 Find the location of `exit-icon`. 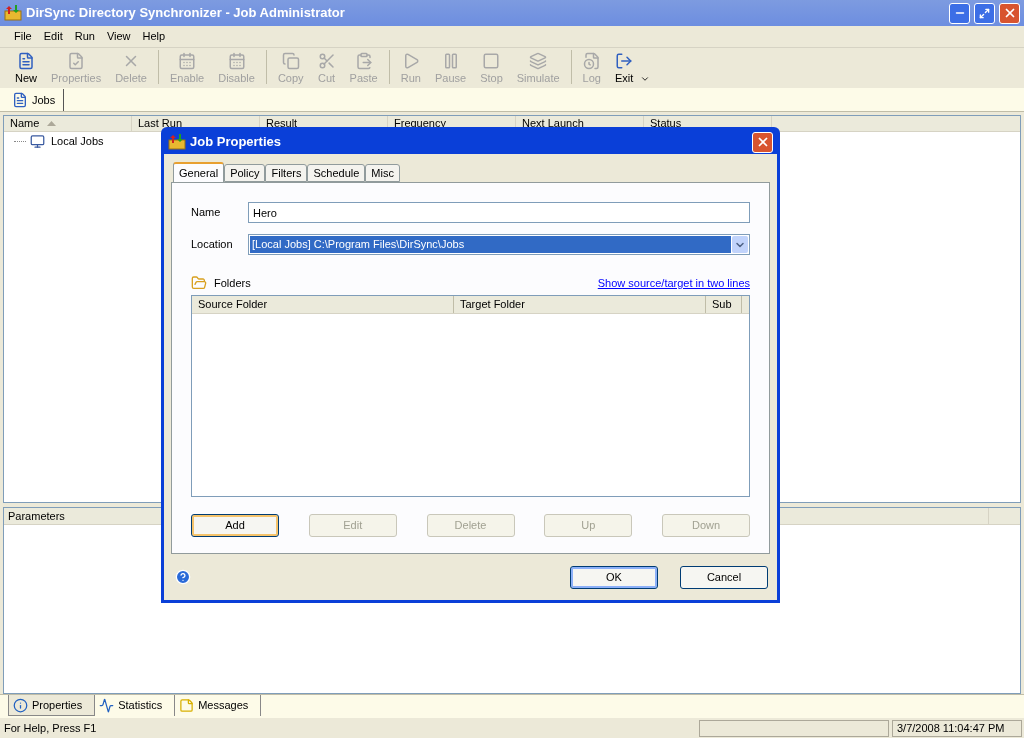

exit-icon is located at coordinates (624, 60).